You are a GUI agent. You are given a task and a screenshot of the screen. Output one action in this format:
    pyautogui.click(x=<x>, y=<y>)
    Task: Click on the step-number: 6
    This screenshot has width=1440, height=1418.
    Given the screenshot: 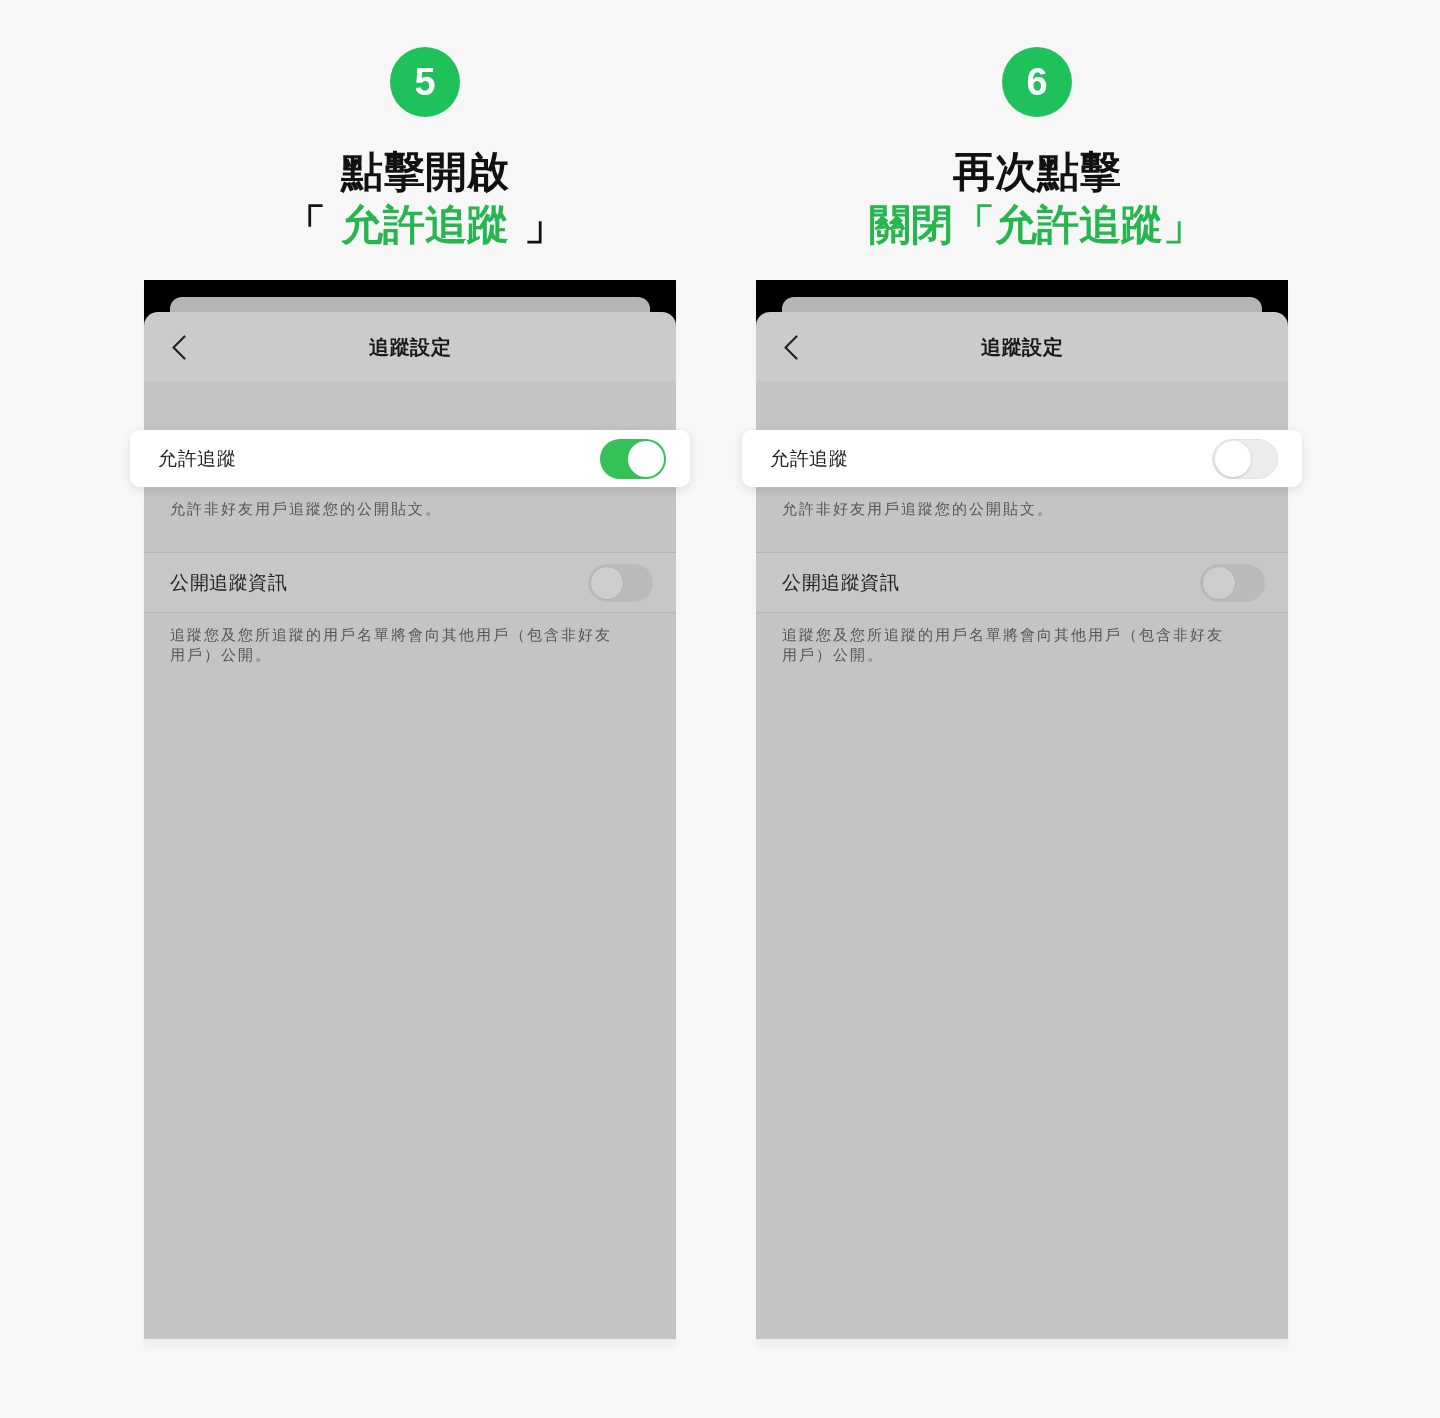 What is the action you would take?
    pyautogui.click(x=1037, y=82)
    